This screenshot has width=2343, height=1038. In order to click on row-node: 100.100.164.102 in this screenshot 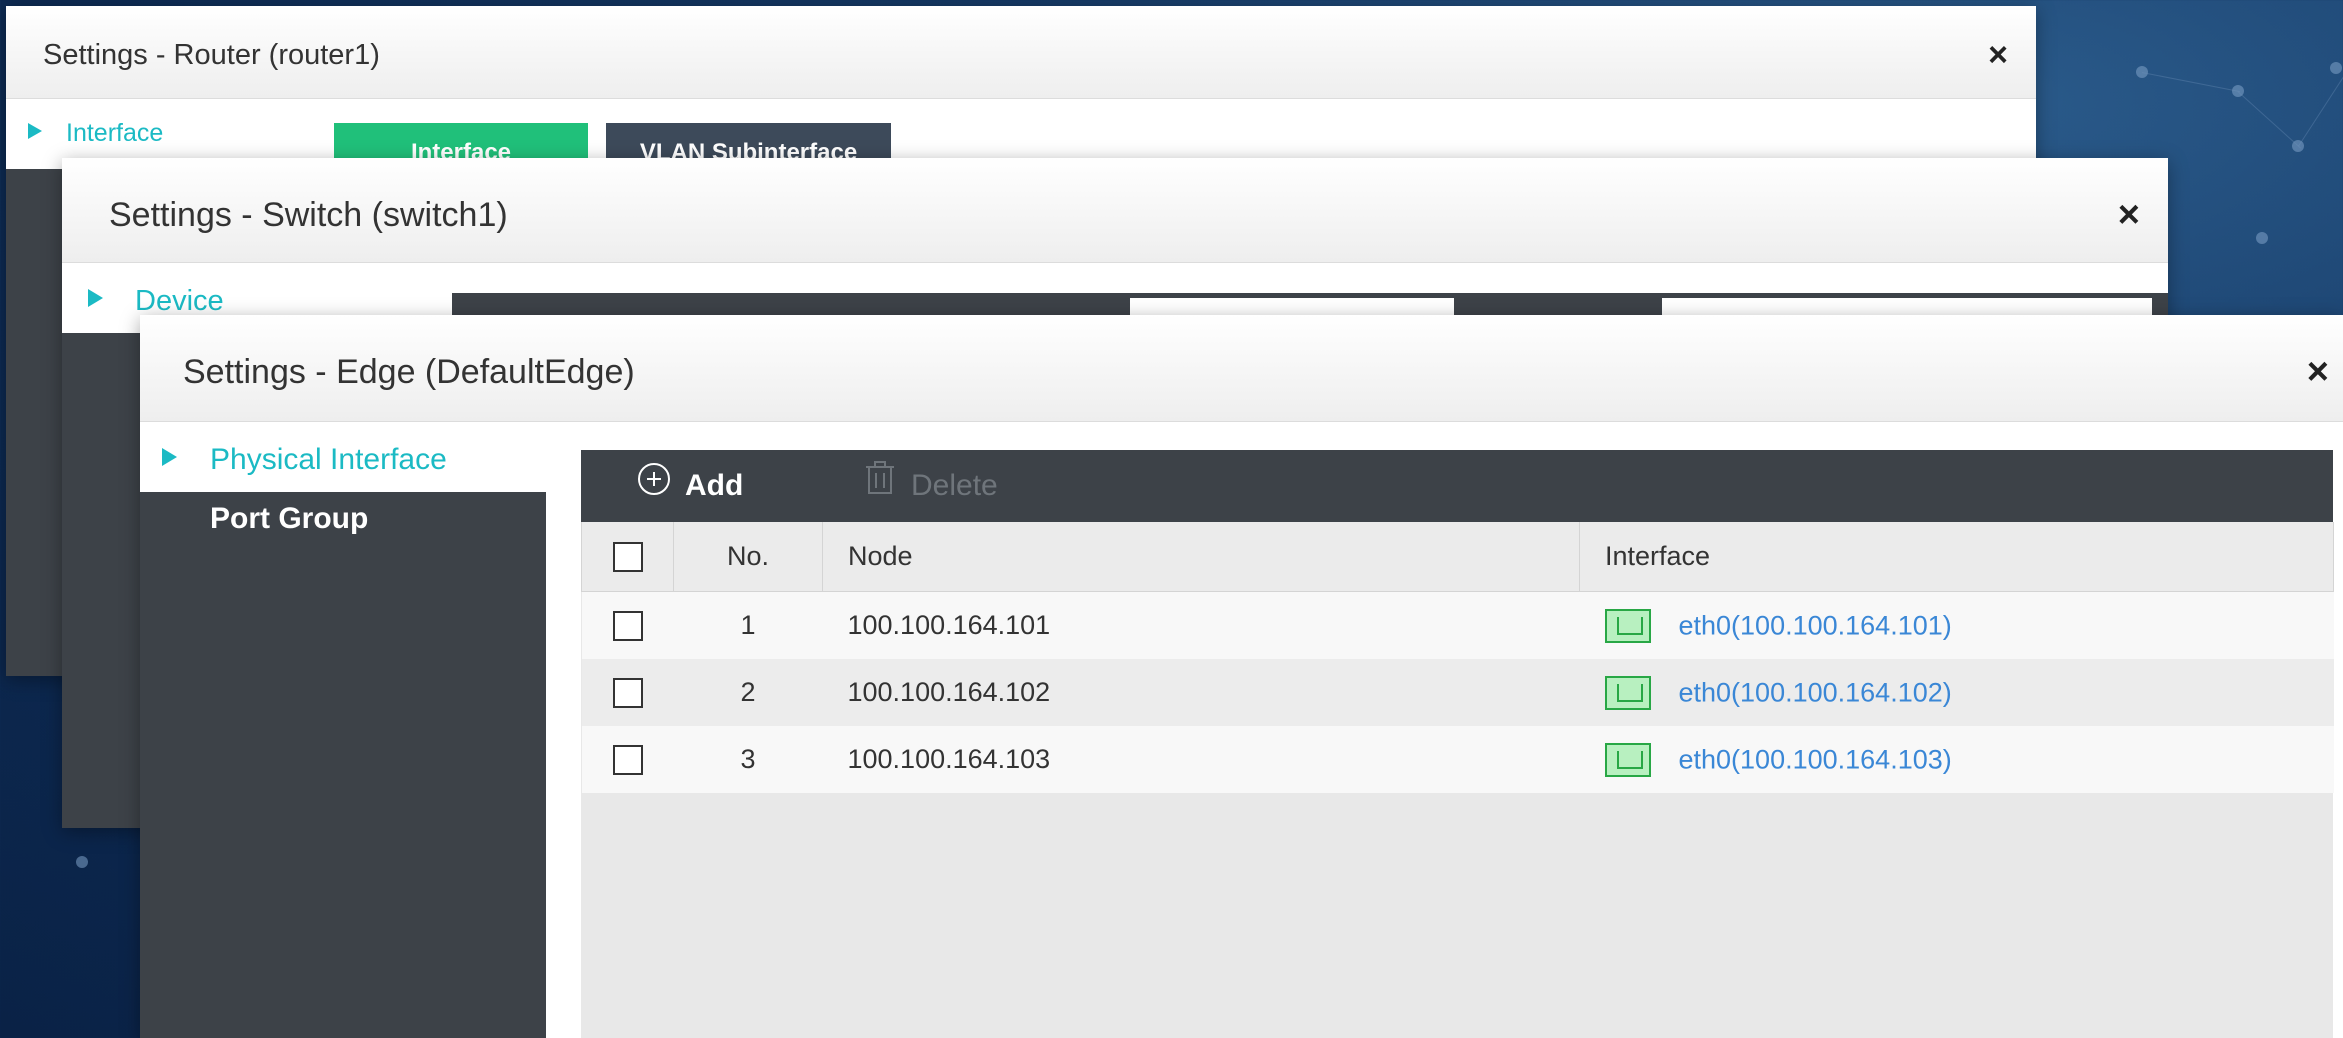, I will do `click(1201, 692)`.